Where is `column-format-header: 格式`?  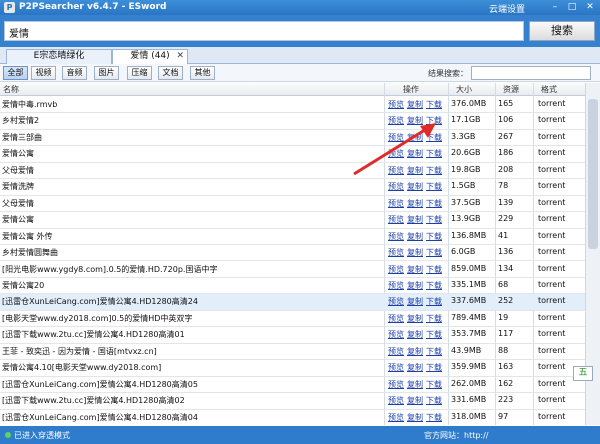
column-format-header: 格式 is located at coordinates (549, 89).